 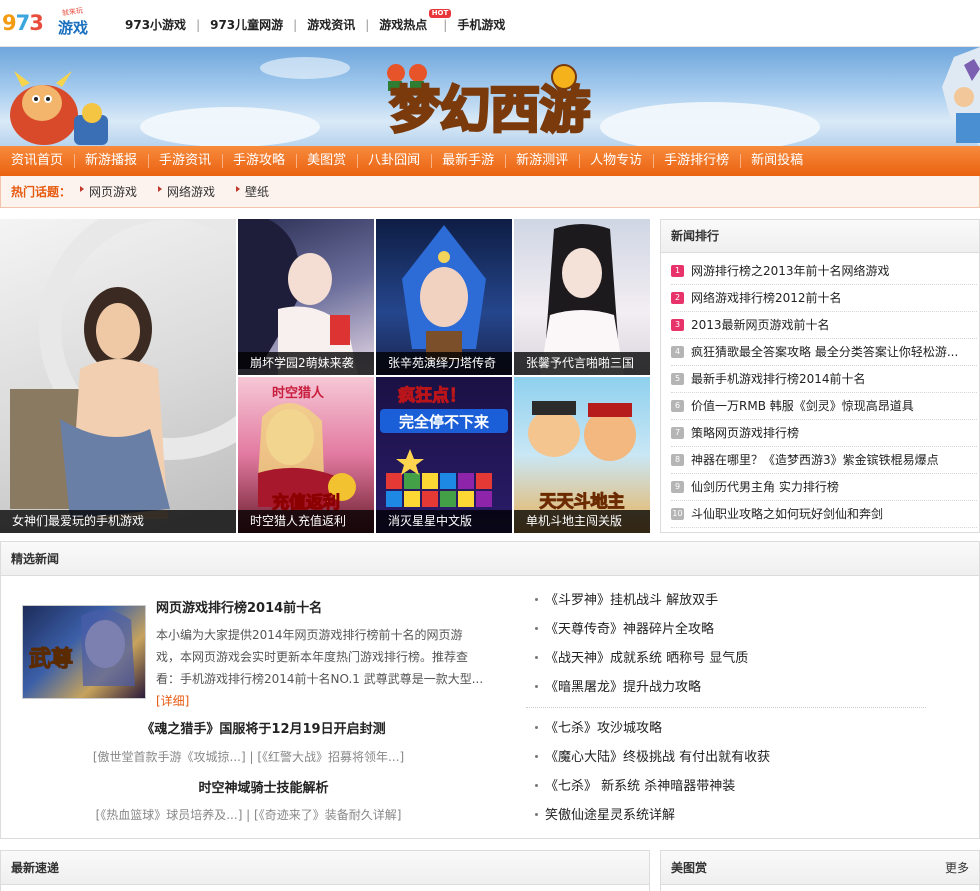 I want to click on rank-number: 1, so click(x=677, y=271).